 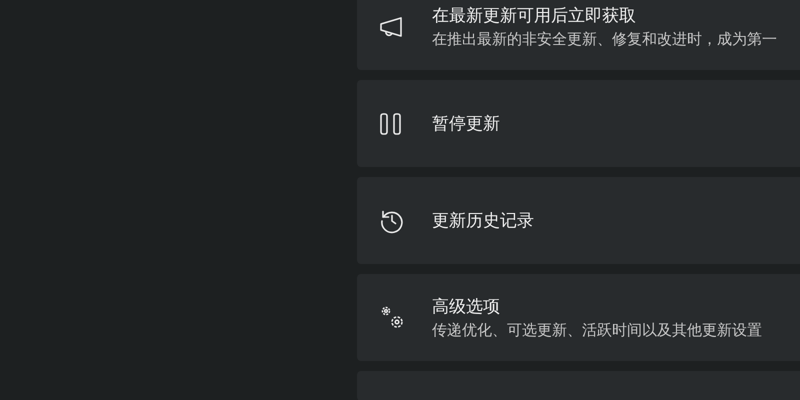 What do you see at coordinates (534, 16) in the screenshot?
I see `option-title: 在最新更新可用后立即获取` at bounding box center [534, 16].